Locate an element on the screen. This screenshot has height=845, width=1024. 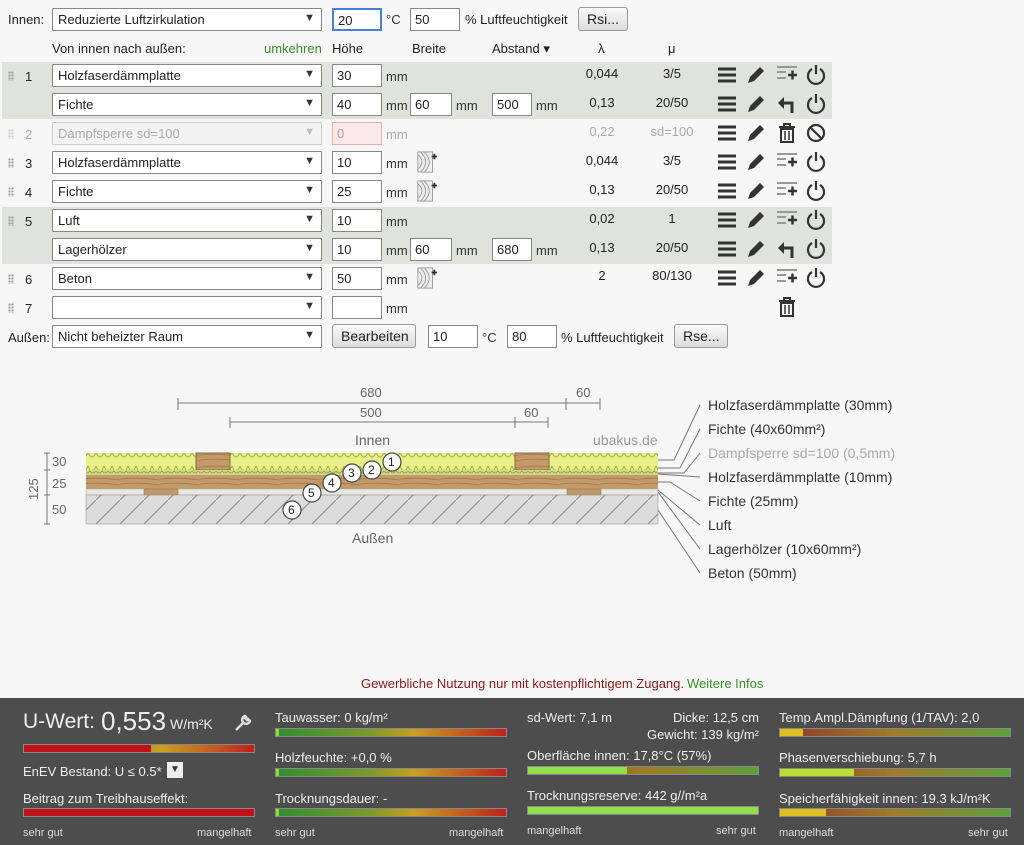
layer-height-input: 40 is located at coordinates (357, 104).